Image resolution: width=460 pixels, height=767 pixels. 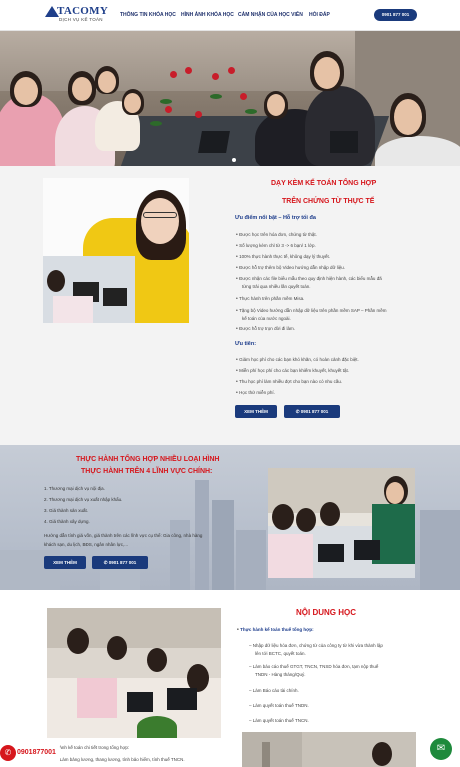 I want to click on incentives-heading: Ưu tiên:, so click(x=246, y=344).